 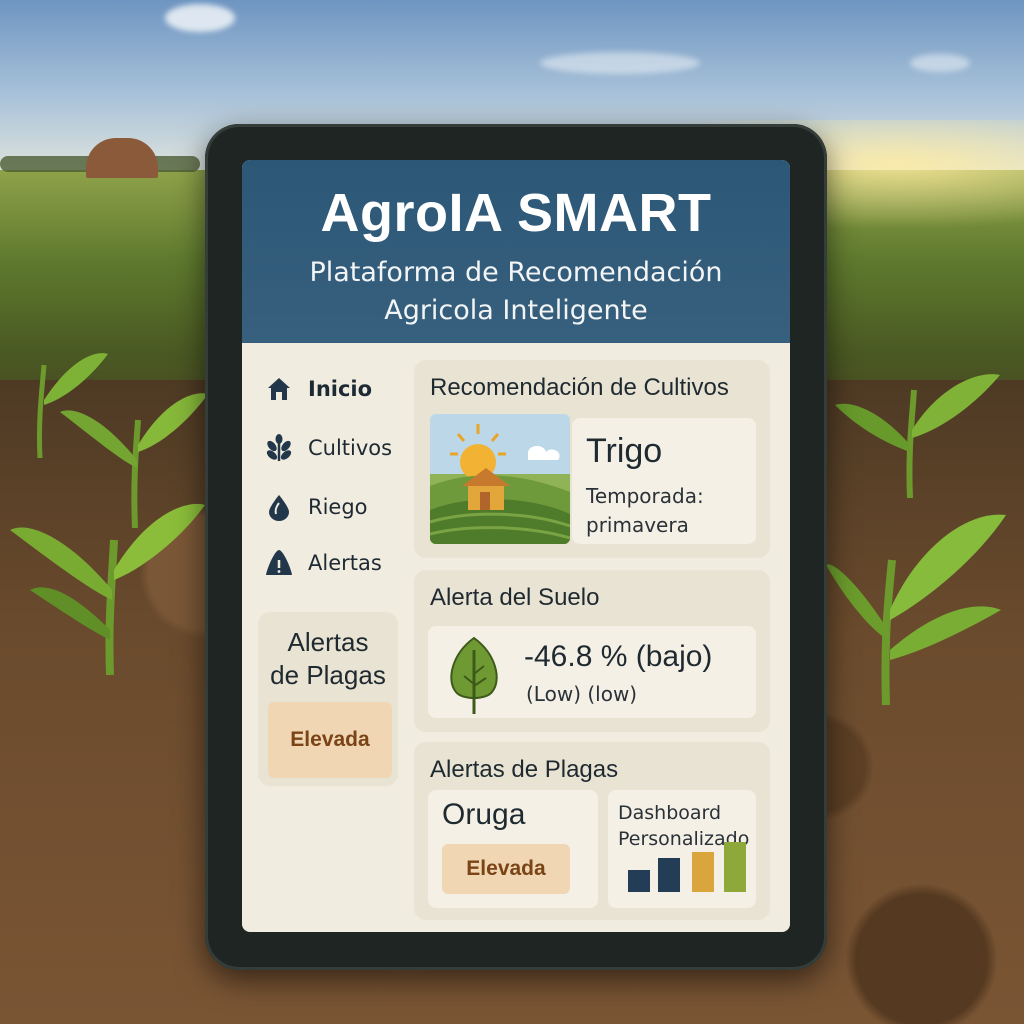 What do you see at coordinates (338, 507) in the screenshot?
I see `sidebar-item-label: Riego` at bounding box center [338, 507].